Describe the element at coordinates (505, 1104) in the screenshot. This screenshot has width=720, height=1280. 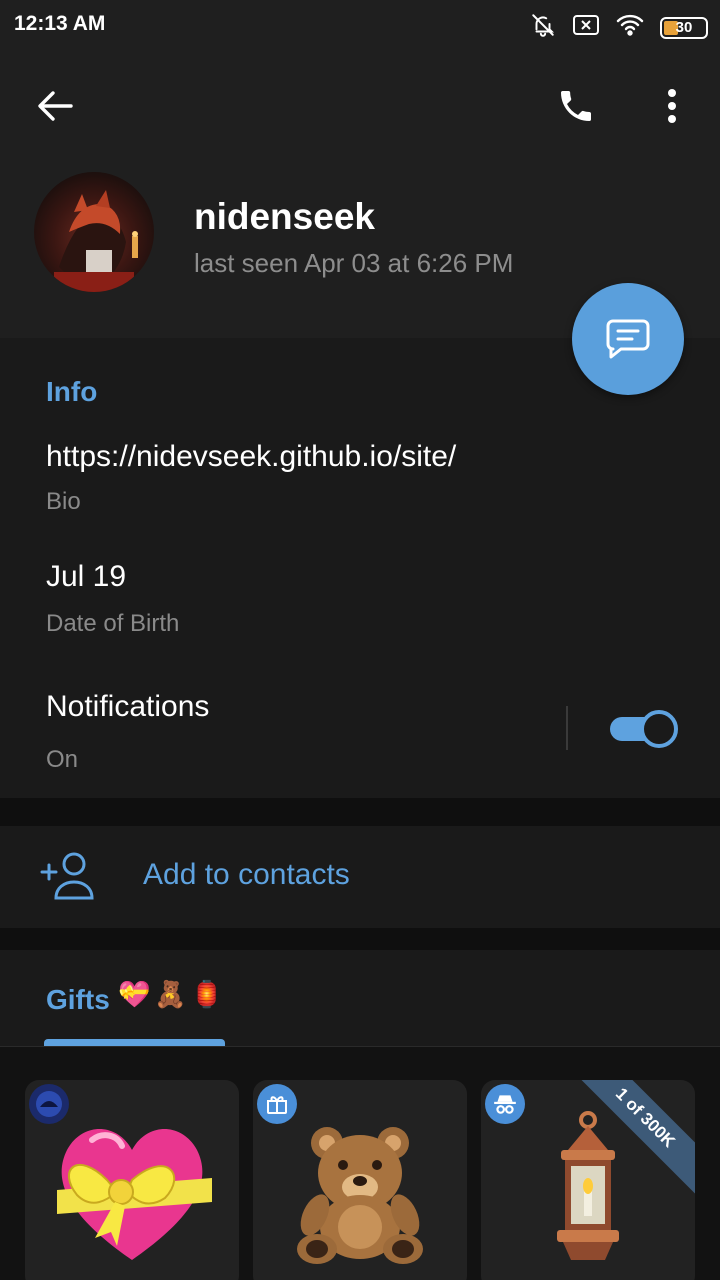
I see `incognito-icon` at that location.